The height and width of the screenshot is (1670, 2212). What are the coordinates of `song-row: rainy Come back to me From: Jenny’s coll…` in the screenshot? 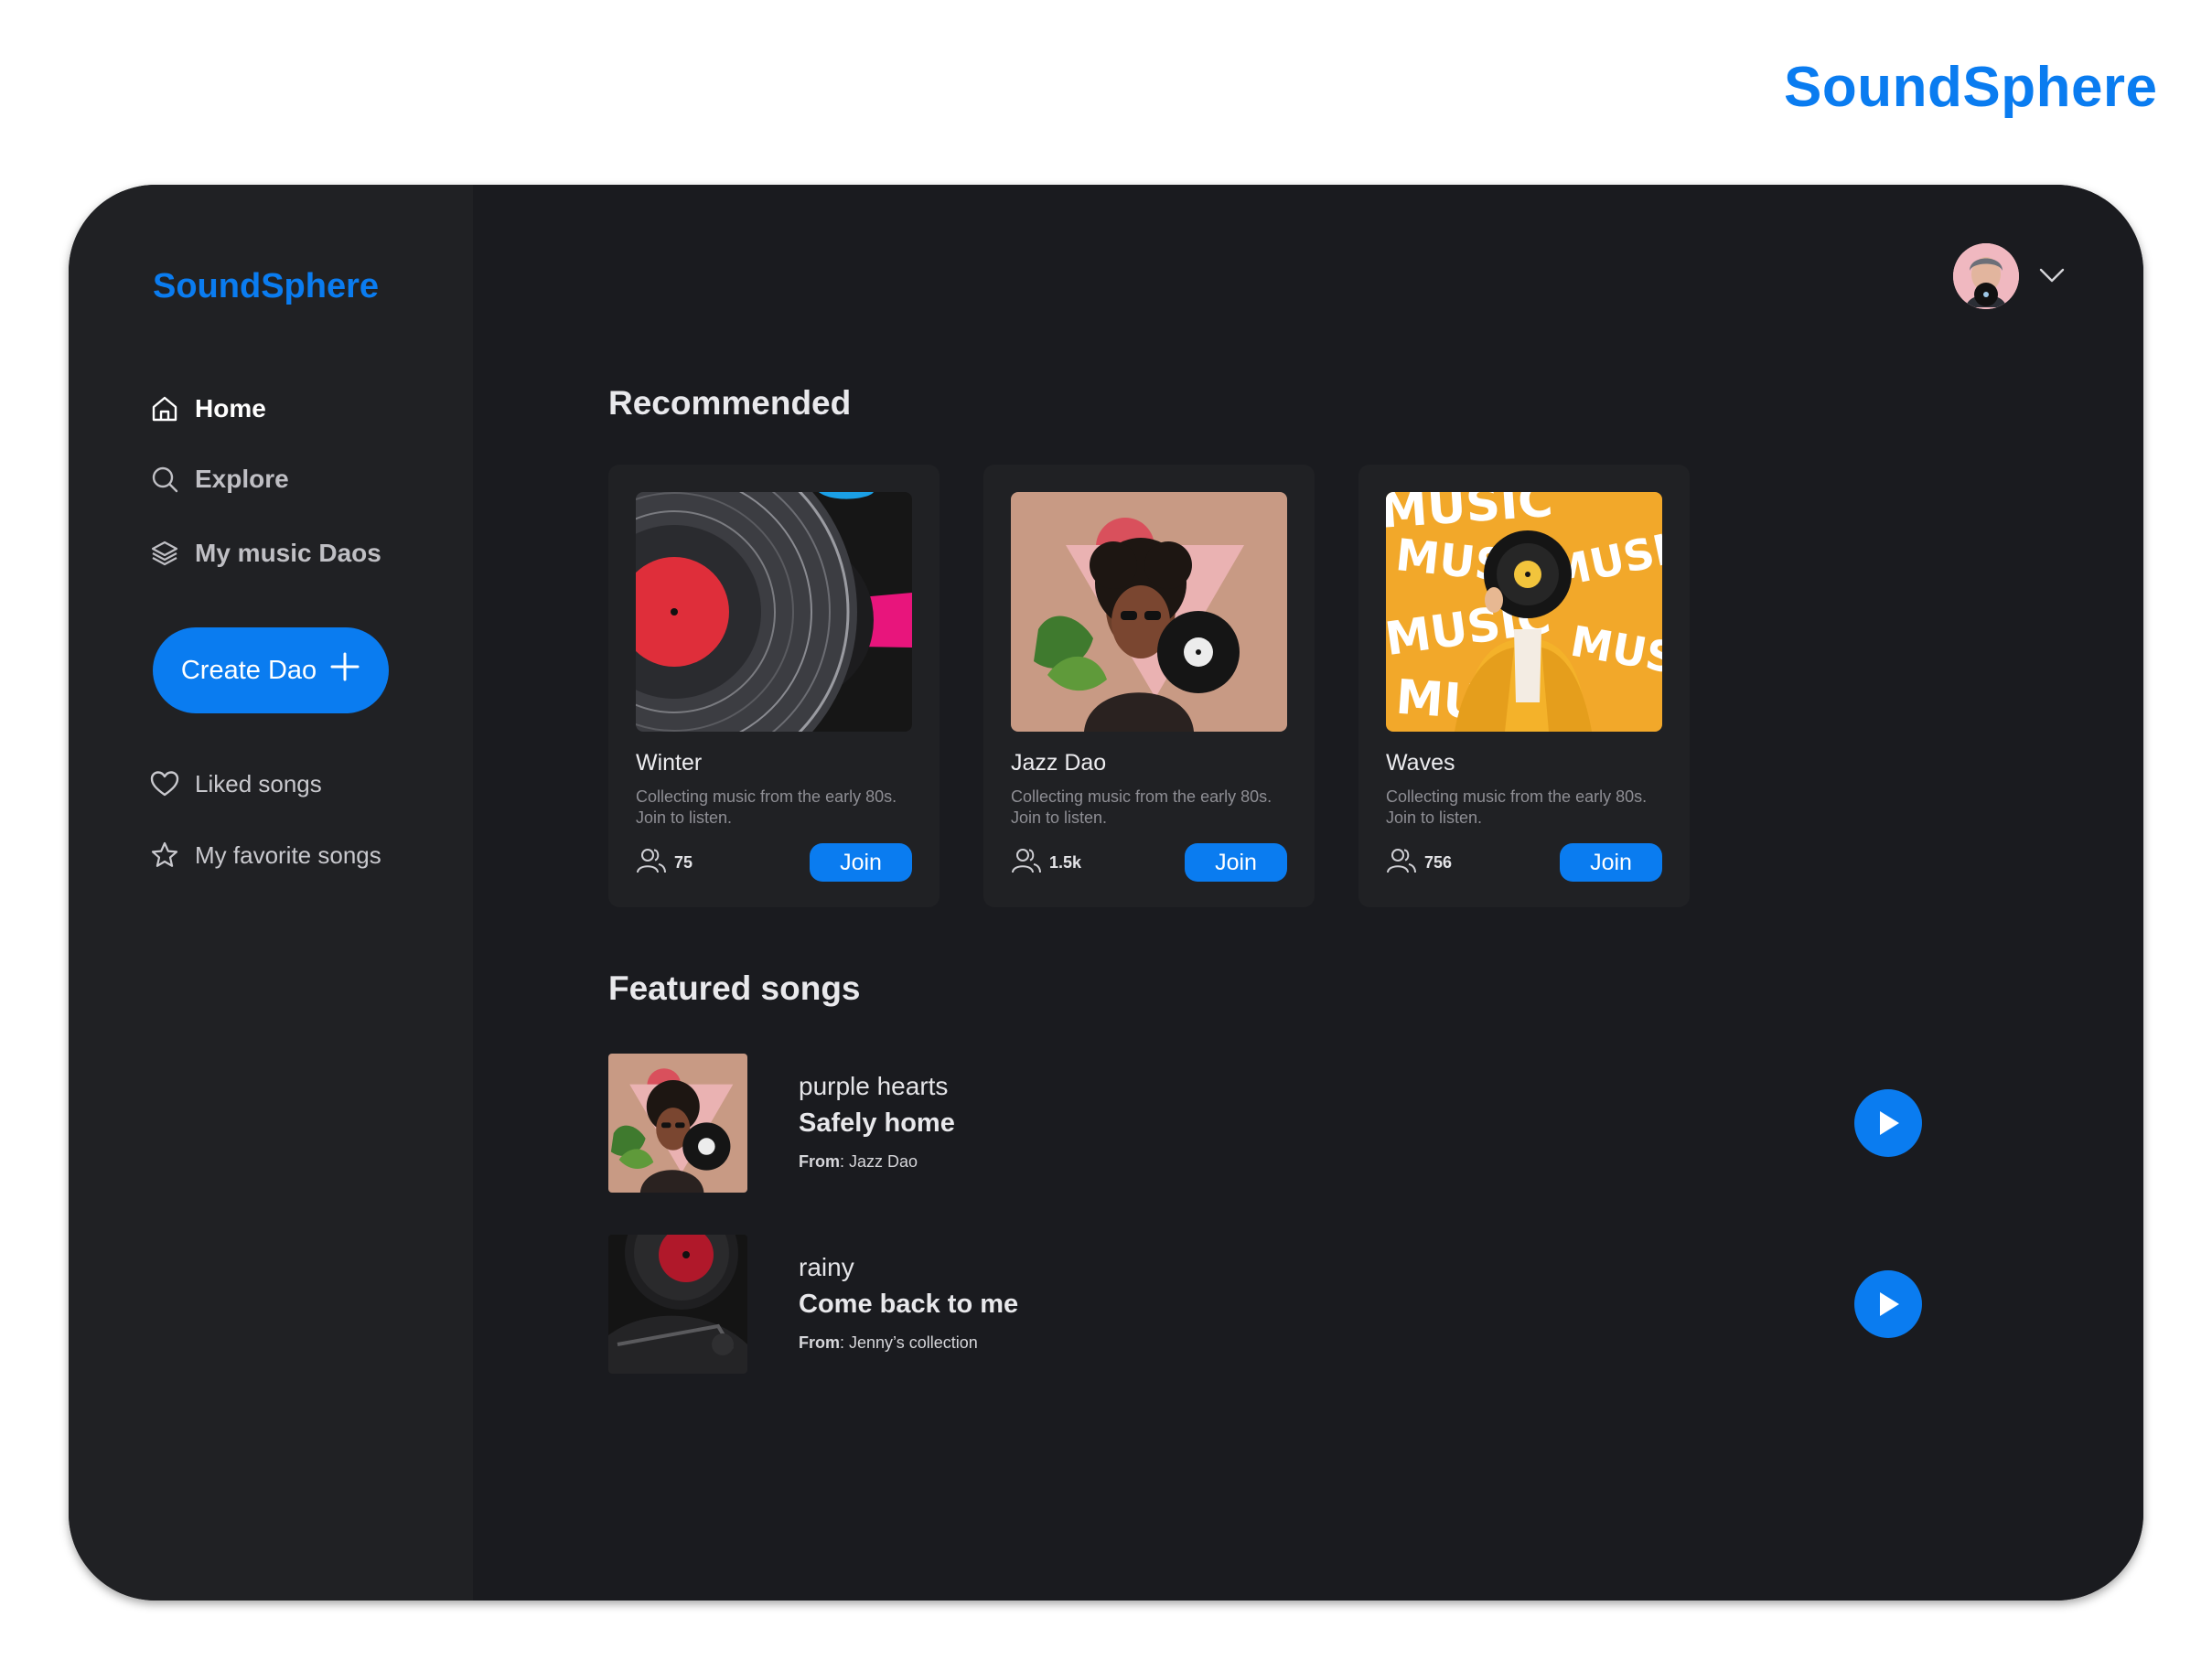 It's located at (1271, 1304).